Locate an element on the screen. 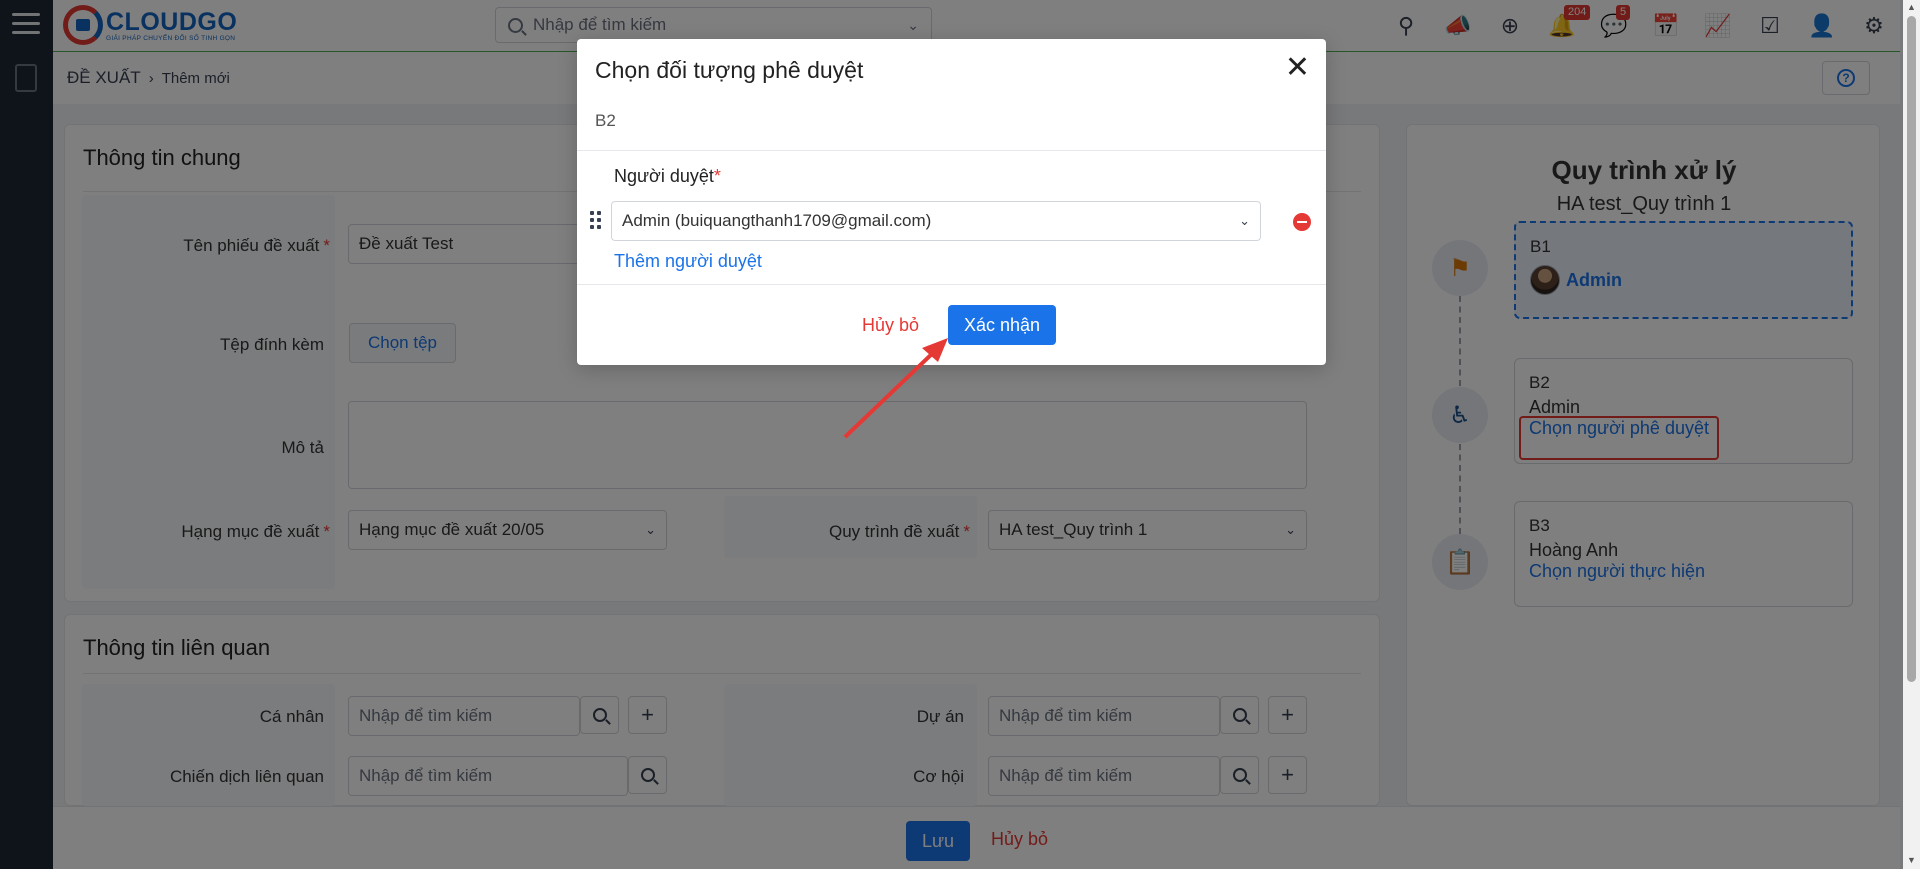  annotation-arrow is located at coordinates (895, 388).